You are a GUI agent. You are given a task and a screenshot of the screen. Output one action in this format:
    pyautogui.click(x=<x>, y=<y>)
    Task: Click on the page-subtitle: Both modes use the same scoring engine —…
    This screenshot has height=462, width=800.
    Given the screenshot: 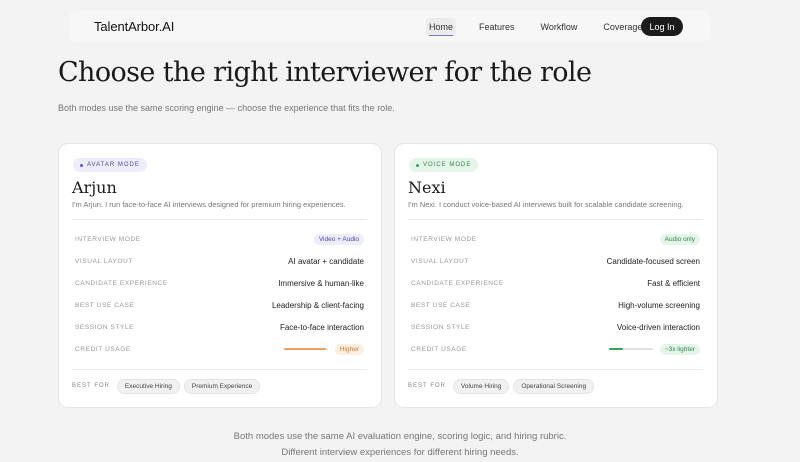 What is the action you would take?
    pyautogui.click(x=226, y=108)
    